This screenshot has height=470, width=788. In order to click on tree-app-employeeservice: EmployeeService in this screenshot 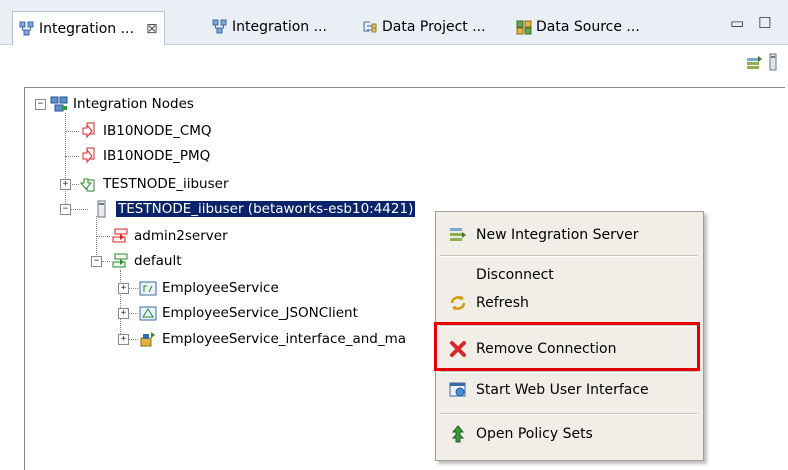, I will do `click(209, 288)`.